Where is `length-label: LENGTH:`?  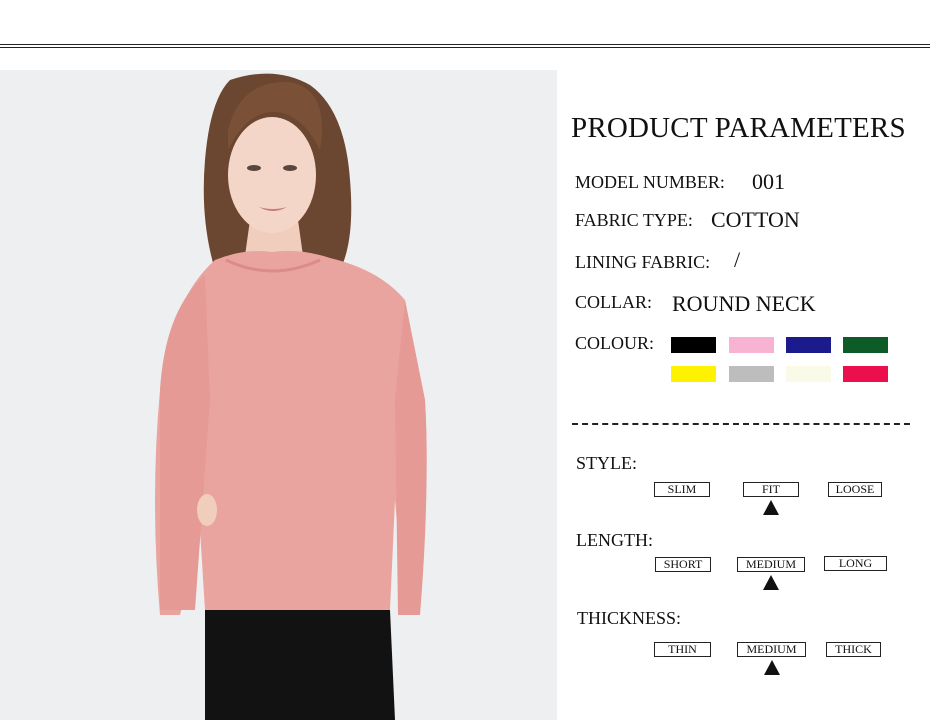
length-label: LENGTH: is located at coordinates (614, 540).